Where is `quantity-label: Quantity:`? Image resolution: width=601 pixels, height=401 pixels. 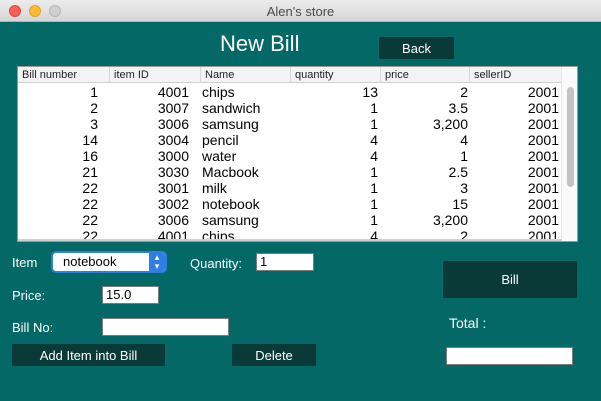 quantity-label: Quantity: is located at coordinates (216, 263).